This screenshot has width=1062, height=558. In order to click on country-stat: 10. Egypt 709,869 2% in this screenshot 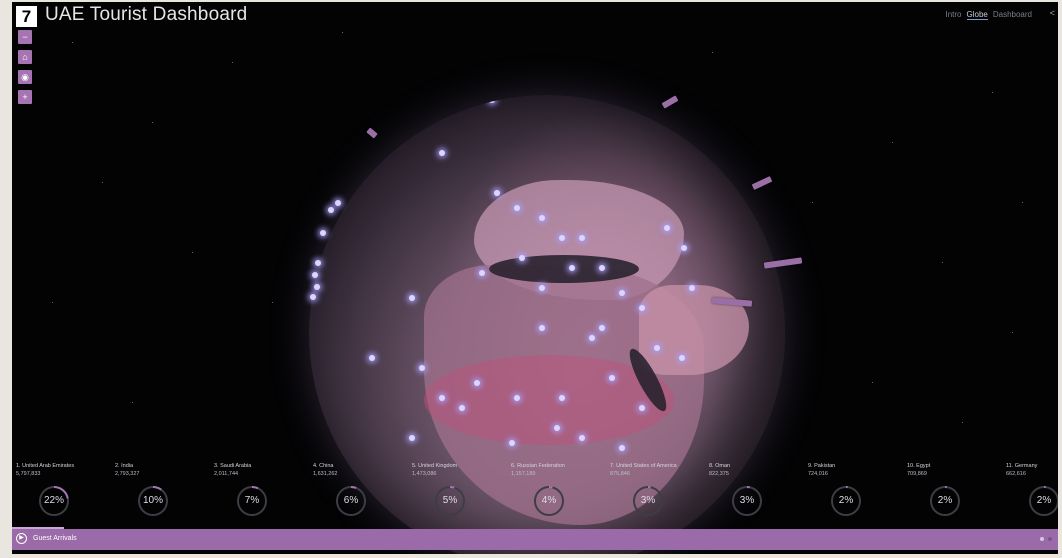, I will do `click(955, 489)`.